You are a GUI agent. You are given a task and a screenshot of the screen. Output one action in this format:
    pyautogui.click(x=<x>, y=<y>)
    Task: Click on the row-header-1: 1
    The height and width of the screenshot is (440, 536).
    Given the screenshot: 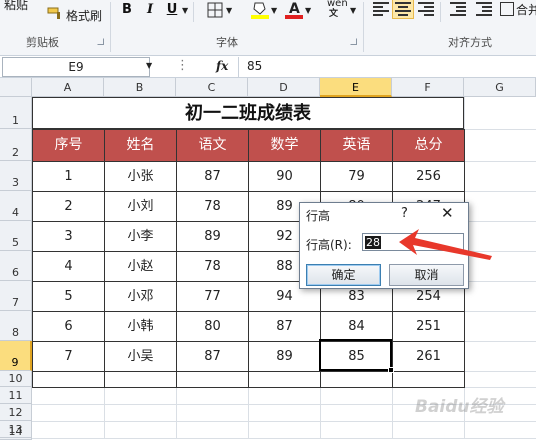 What is the action you would take?
    pyautogui.click(x=16, y=113)
    